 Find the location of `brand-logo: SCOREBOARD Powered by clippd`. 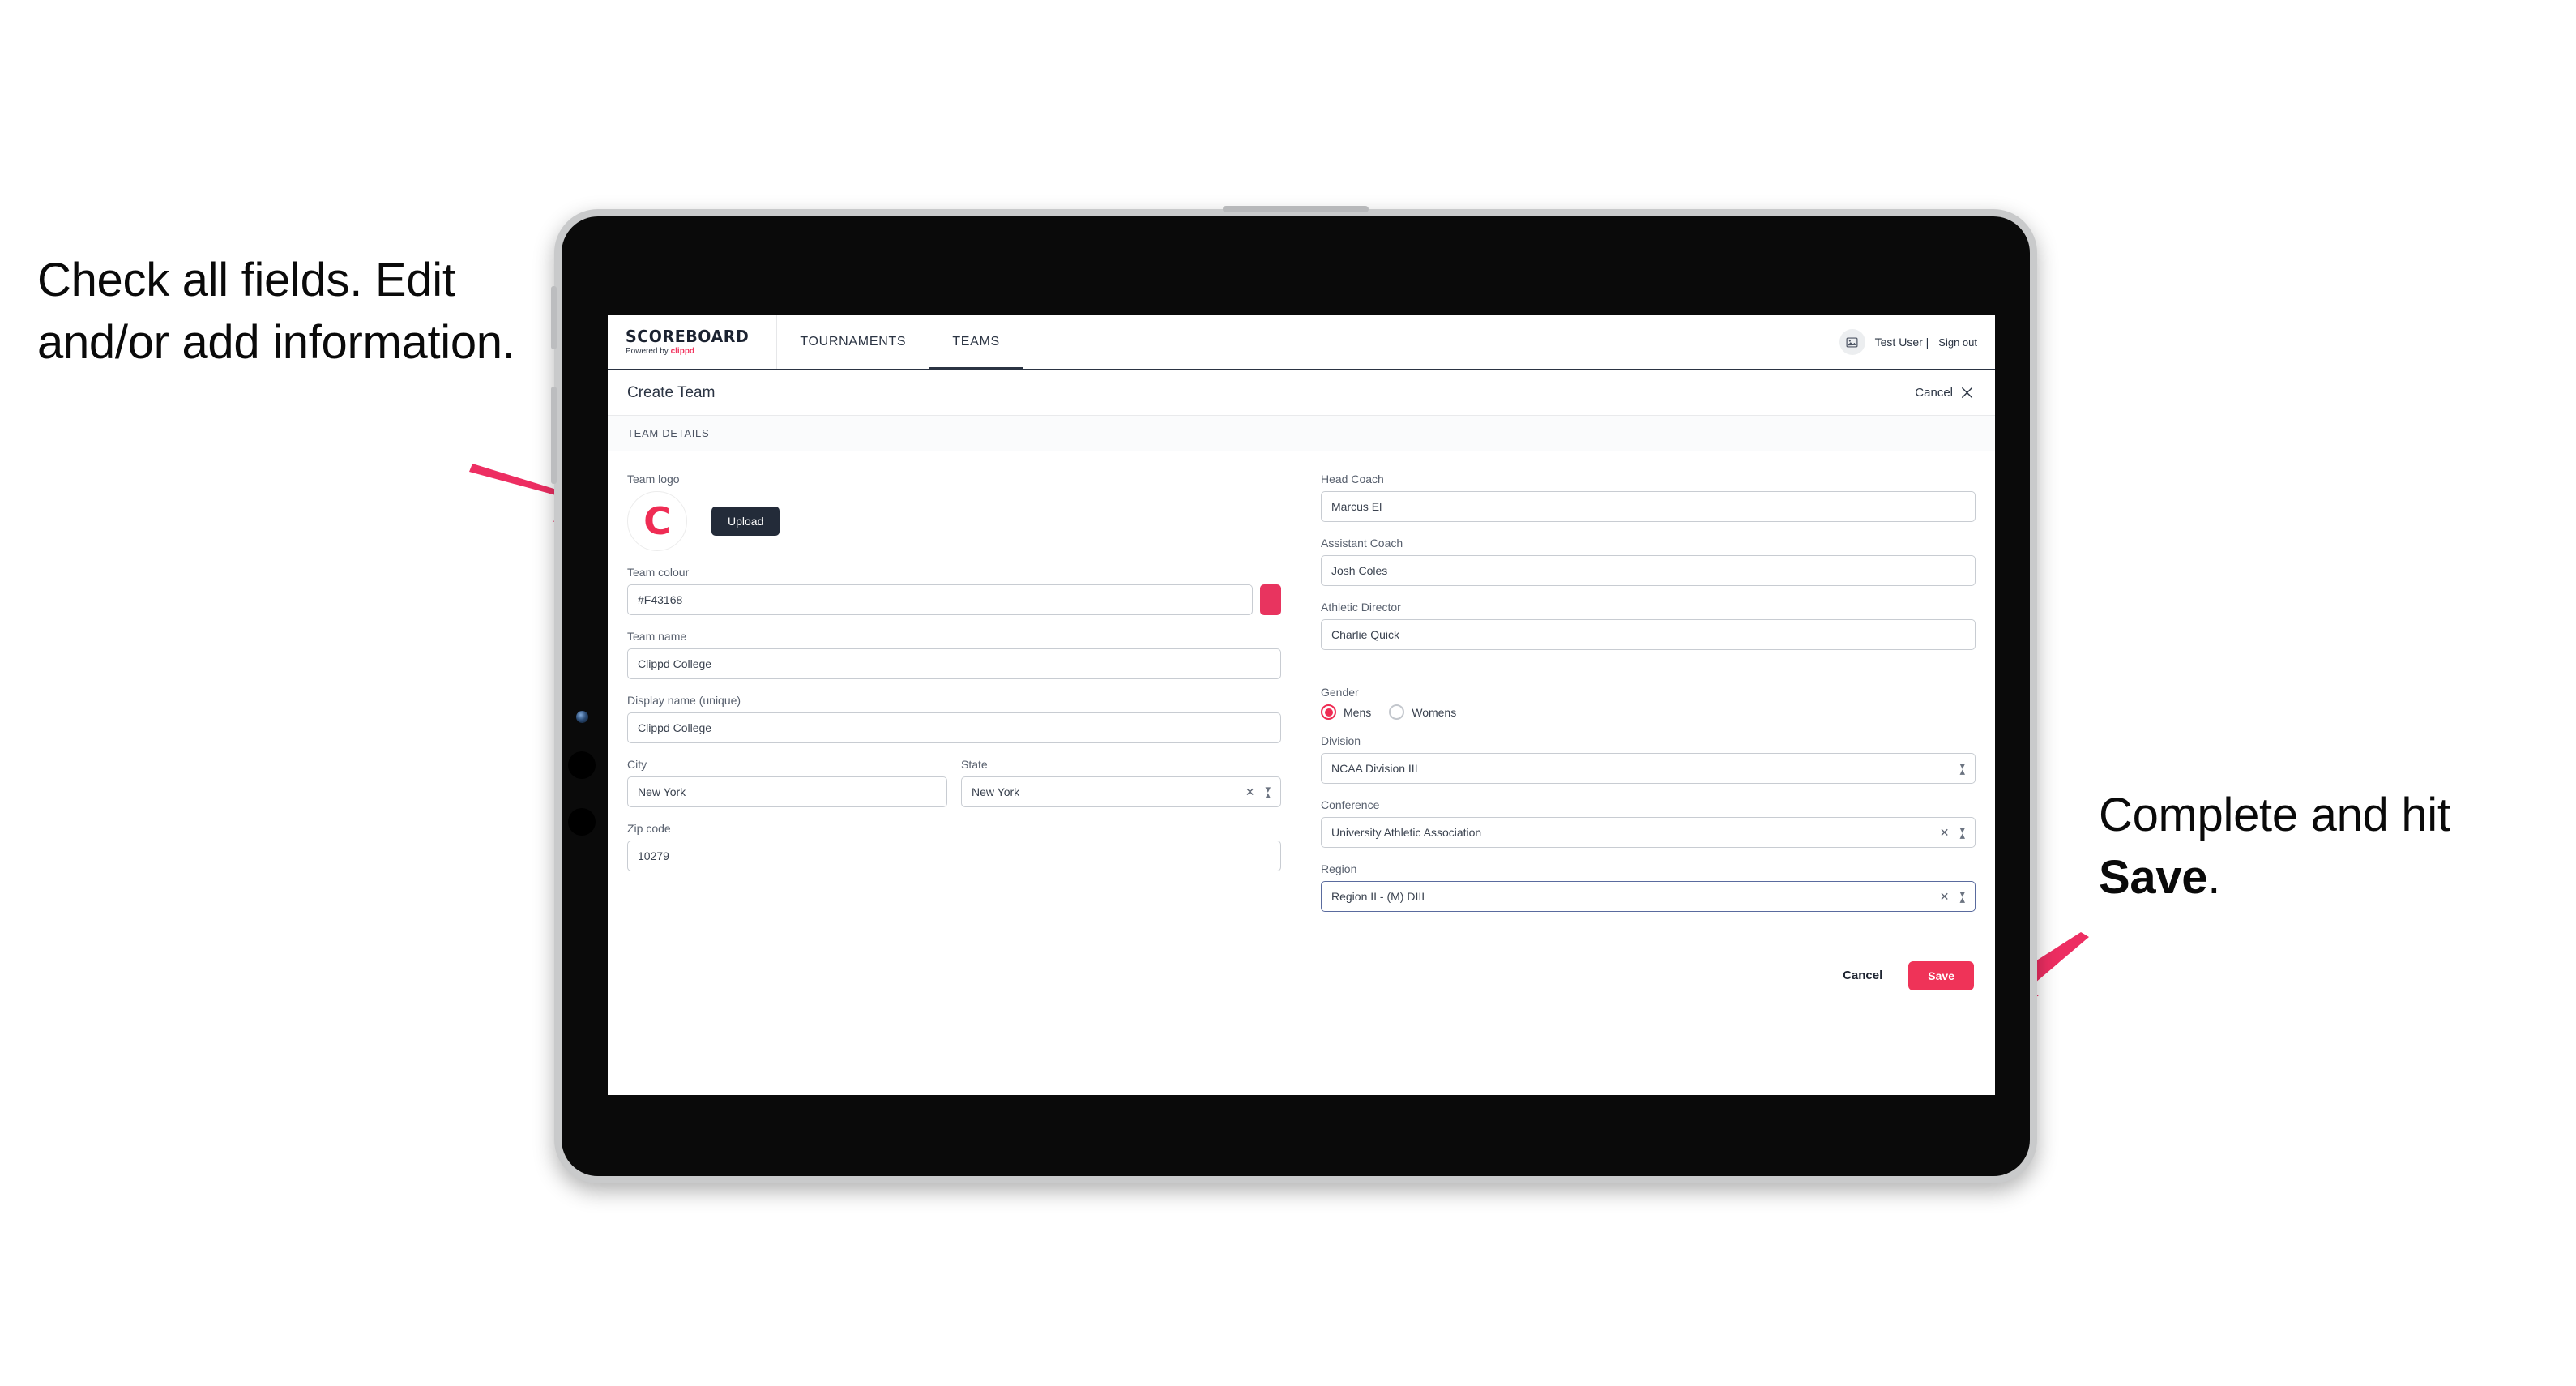

brand-logo: SCOREBOARD Powered by clippd is located at coordinates (693, 342).